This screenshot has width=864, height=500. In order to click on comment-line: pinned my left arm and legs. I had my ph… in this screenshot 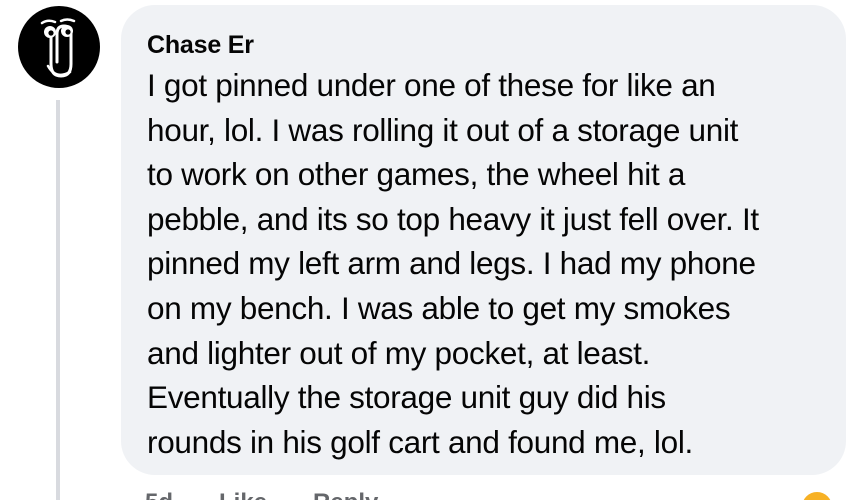, I will do `click(451, 263)`.